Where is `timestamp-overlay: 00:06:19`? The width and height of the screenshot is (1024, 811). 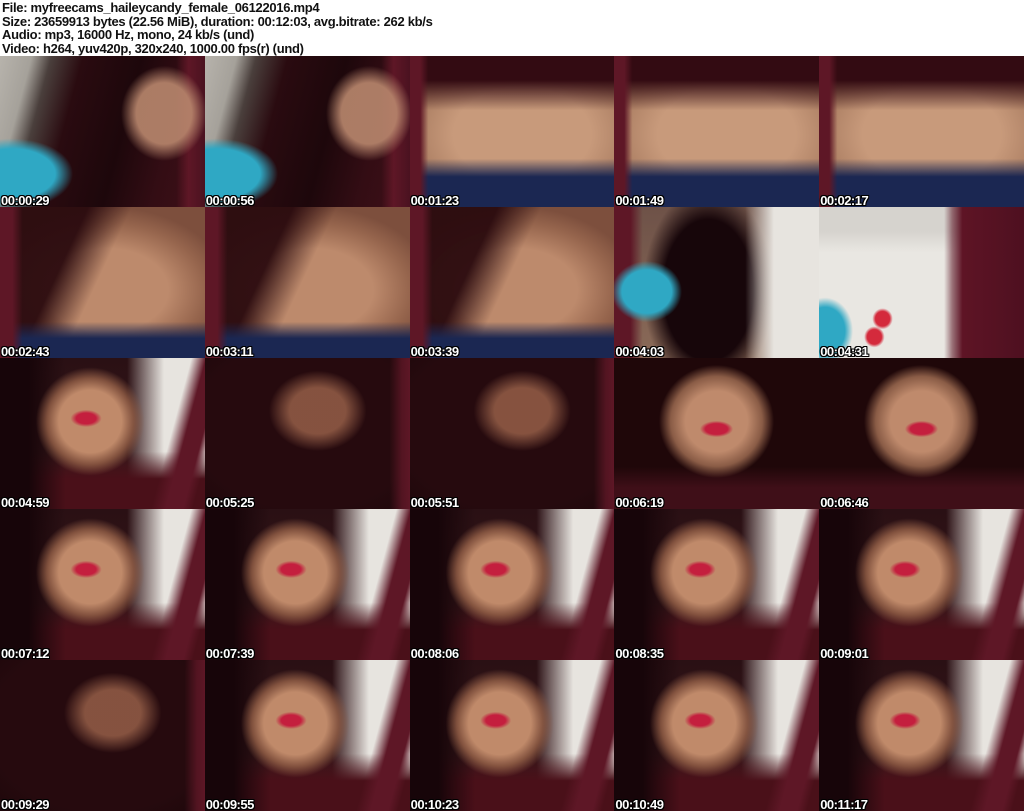 timestamp-overlay: 00:06:19 is located at coordinates (639, 502).